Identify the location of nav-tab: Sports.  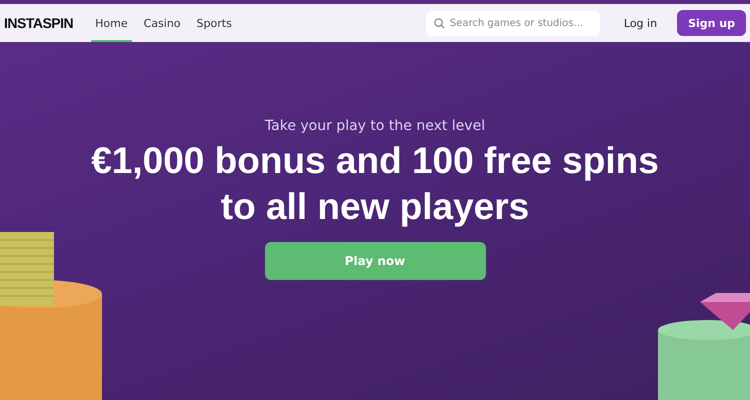
(214, 23).